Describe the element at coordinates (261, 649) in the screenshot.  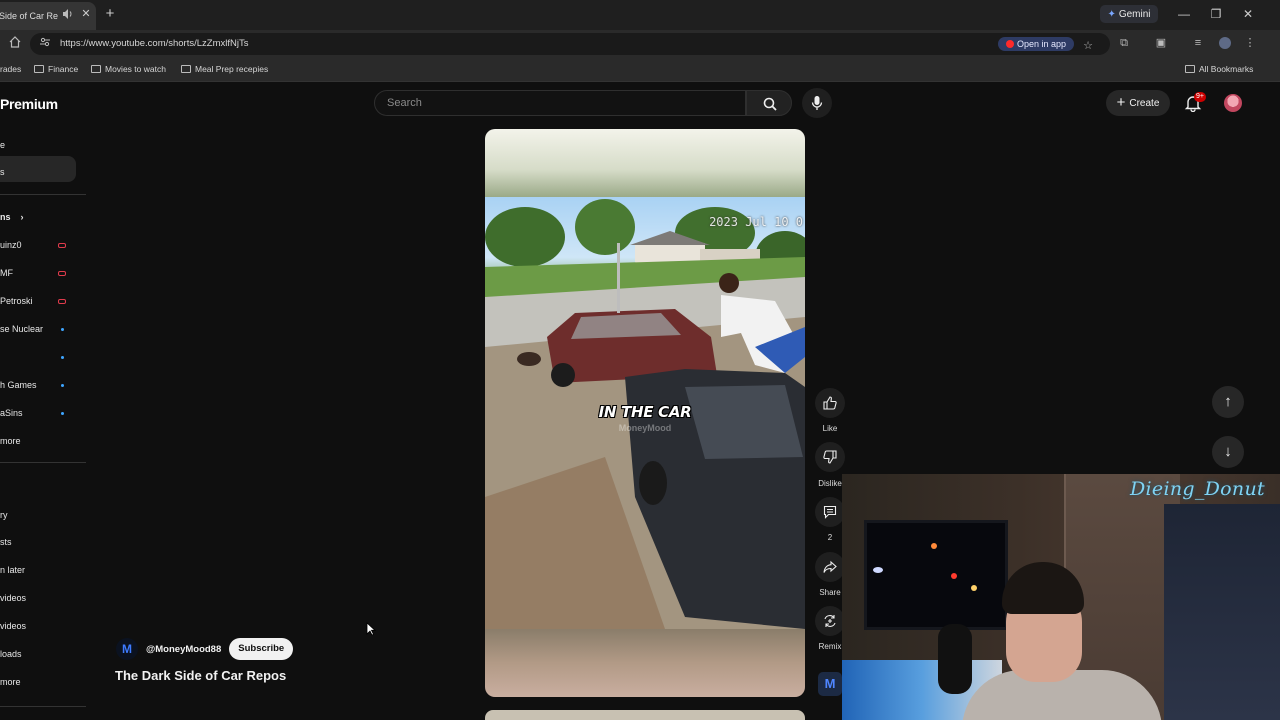
I see `subscribe-button: Subscribe` at that location.